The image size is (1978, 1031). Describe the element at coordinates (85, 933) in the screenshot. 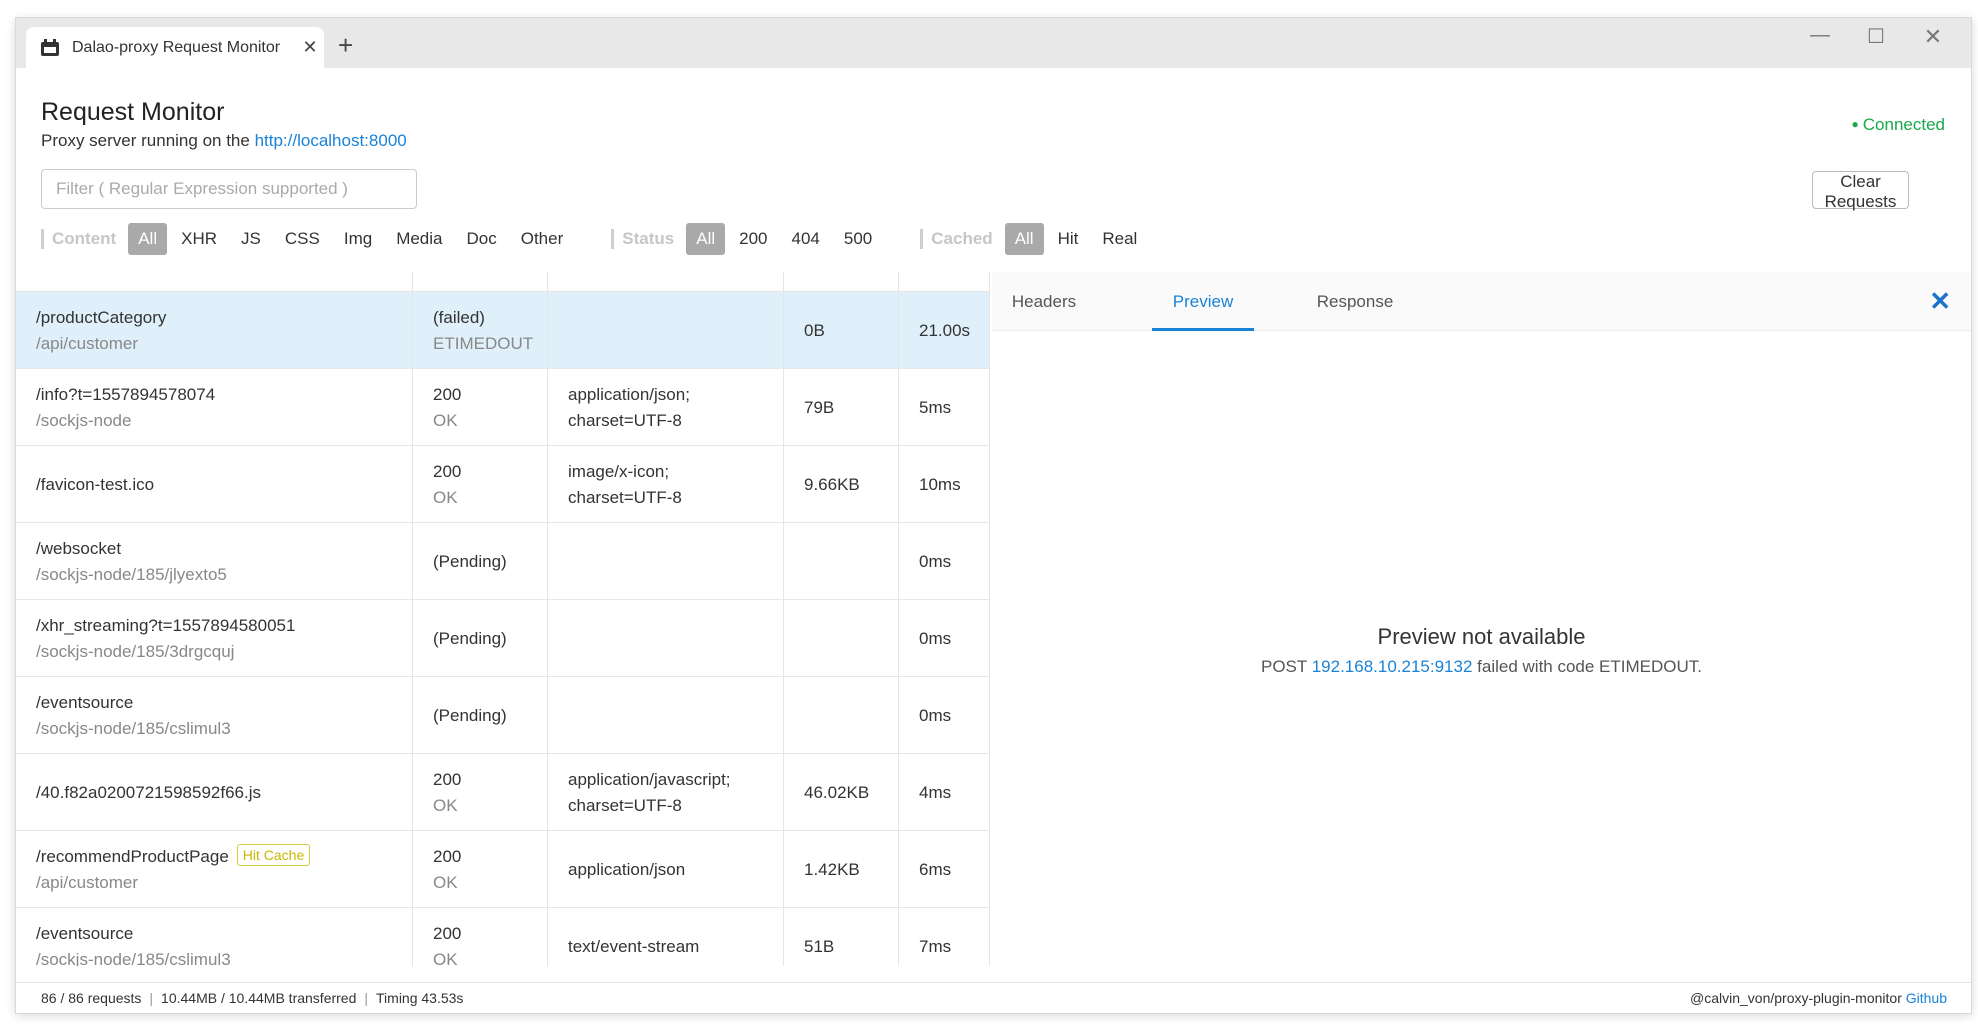

I see `request-name: /eventsource` at that location.